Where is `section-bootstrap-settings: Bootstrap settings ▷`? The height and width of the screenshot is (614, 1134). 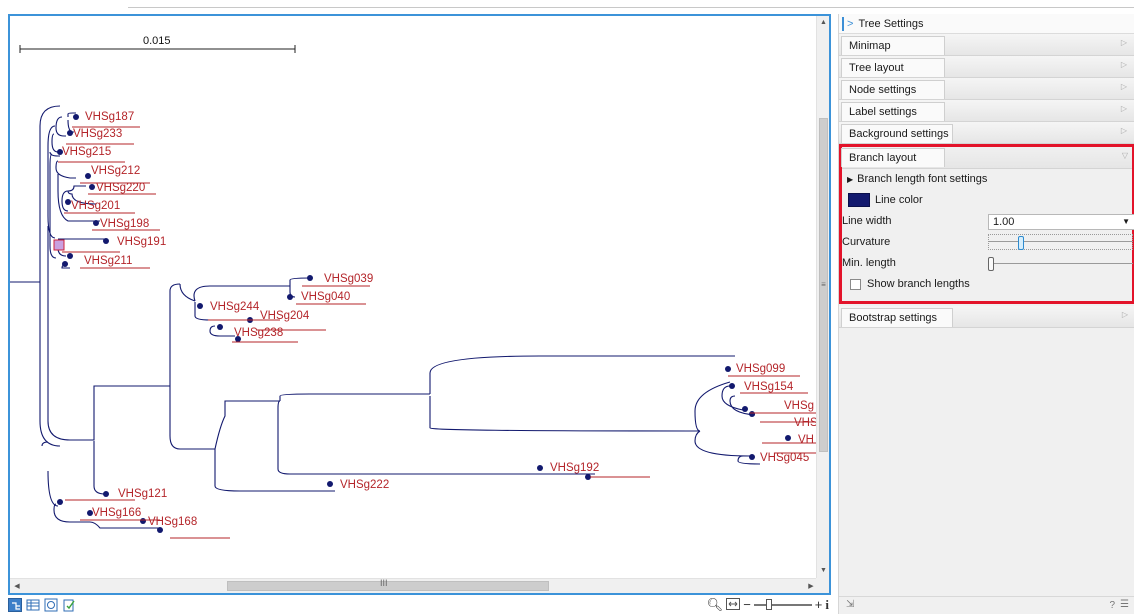 section-bootstrap-settings: Bootstrap settings ▷ is located at coordinates (986, 317).